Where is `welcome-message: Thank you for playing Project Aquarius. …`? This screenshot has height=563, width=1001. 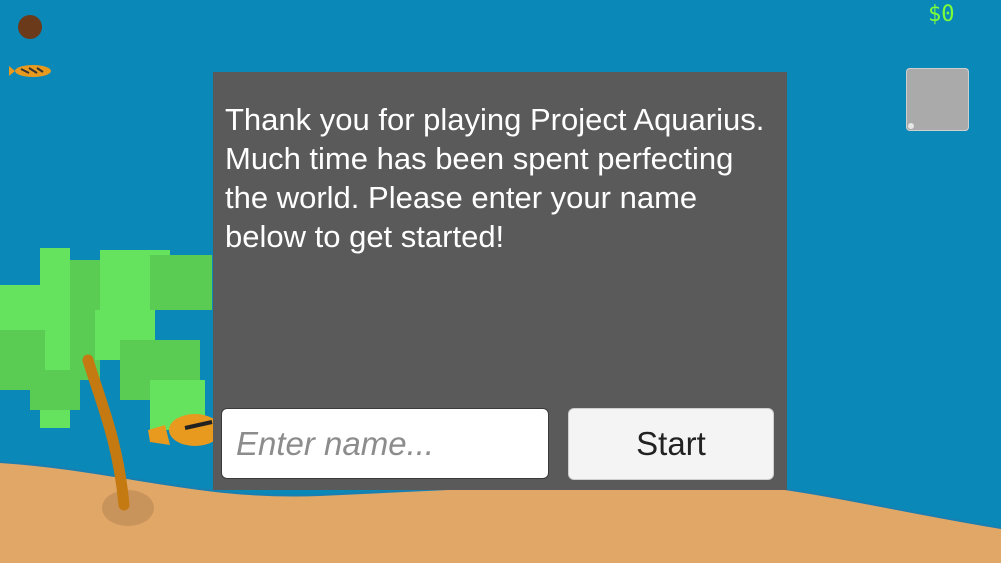
welcome-message: Thank you for playing Project Aquarius. … is located at coordinates (495, 178).